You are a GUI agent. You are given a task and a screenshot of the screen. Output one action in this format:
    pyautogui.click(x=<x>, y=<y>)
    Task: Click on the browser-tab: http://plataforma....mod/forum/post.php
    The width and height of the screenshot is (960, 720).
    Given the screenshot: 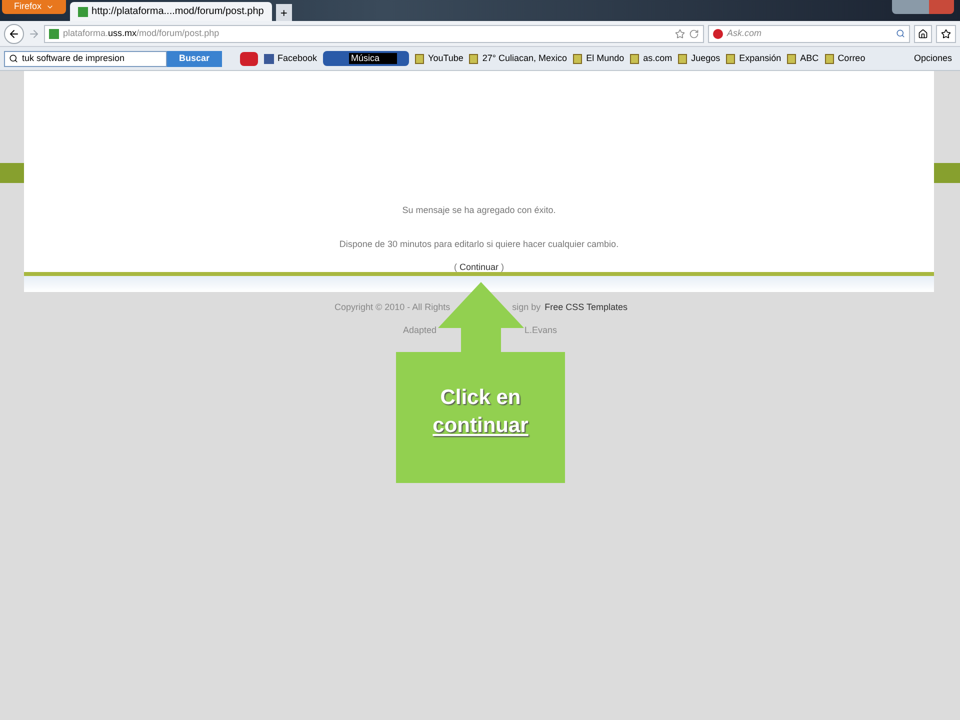 What is the action you would take?
    pyautogui.click(x=171, y=11)
    